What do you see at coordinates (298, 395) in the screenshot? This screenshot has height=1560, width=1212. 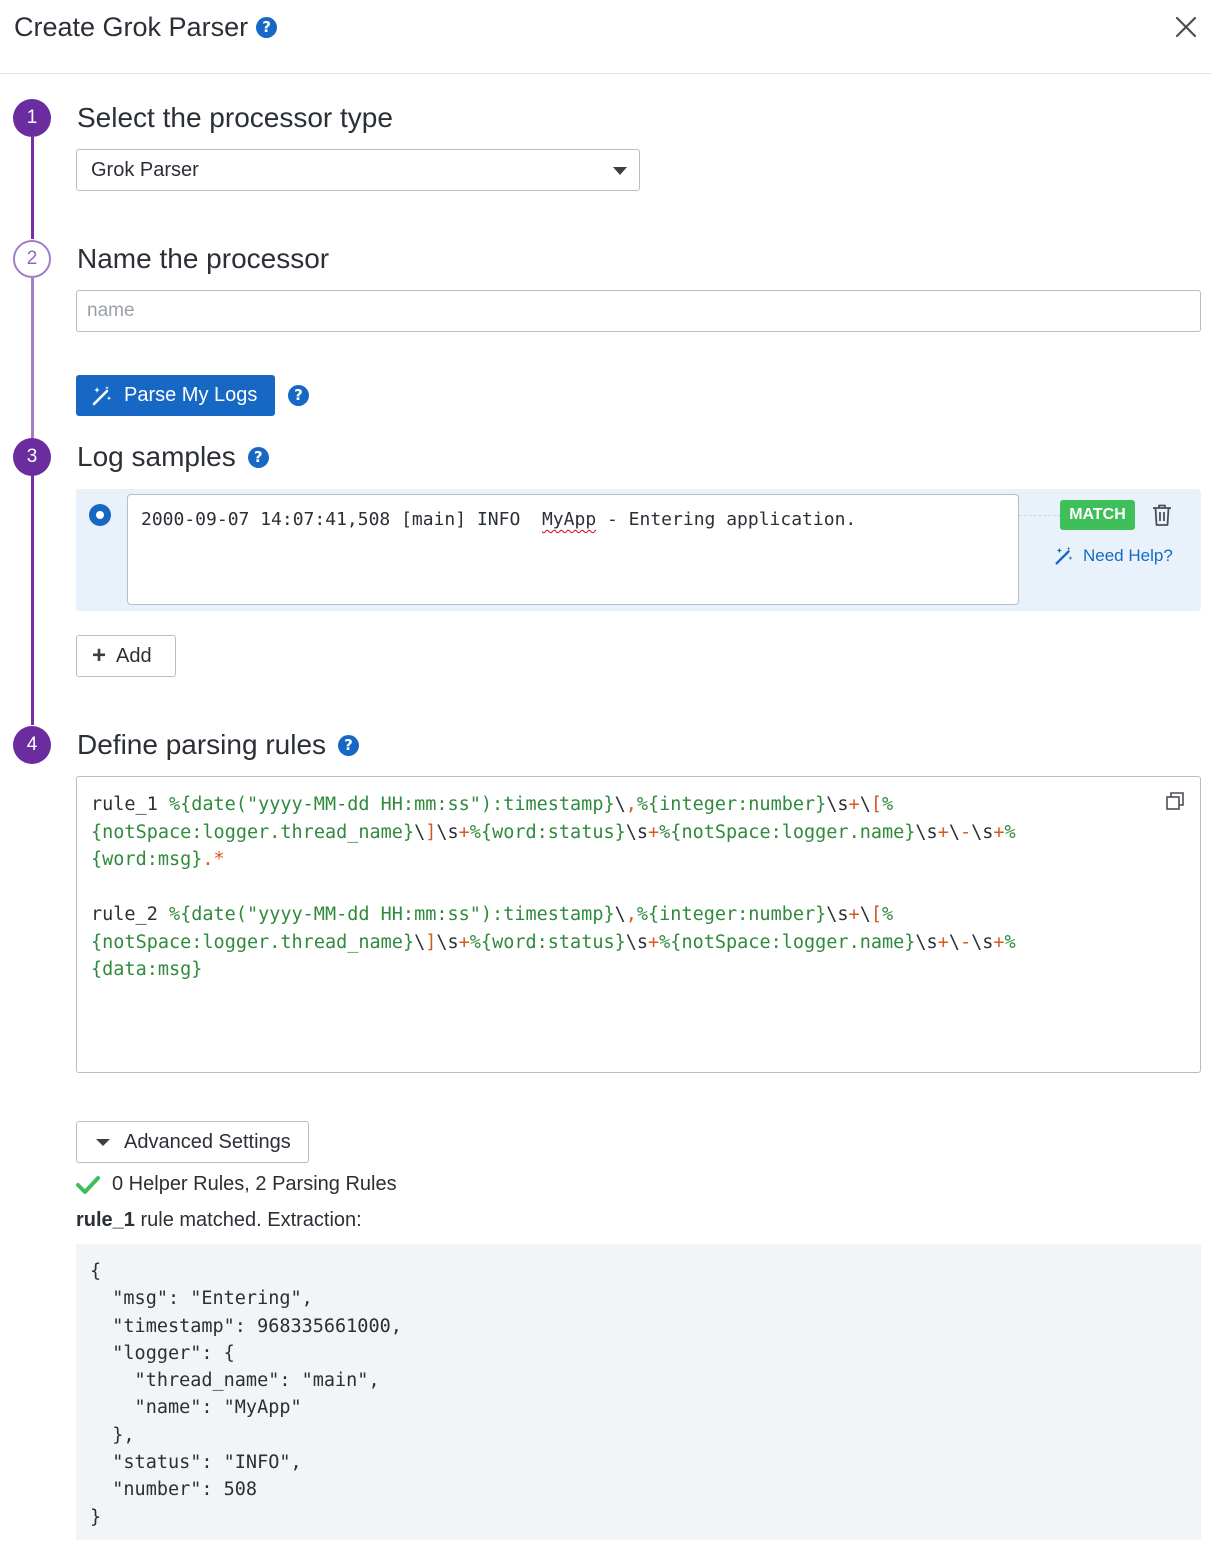 I see `parse-help-icon: ?` at bounding box center [298, 395].